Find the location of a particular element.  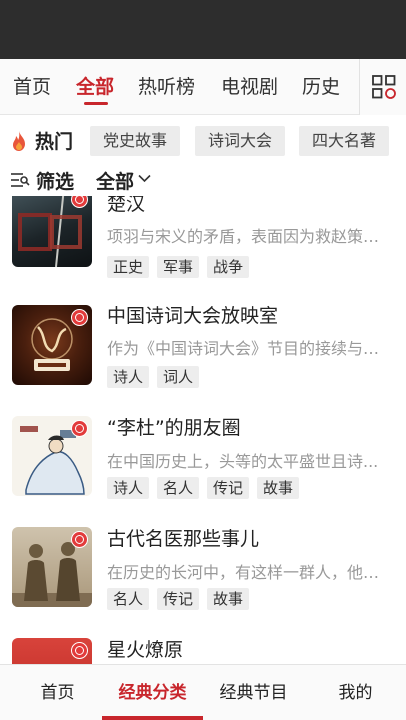

tab-home: 首页 is located at coordinates (32, 85).